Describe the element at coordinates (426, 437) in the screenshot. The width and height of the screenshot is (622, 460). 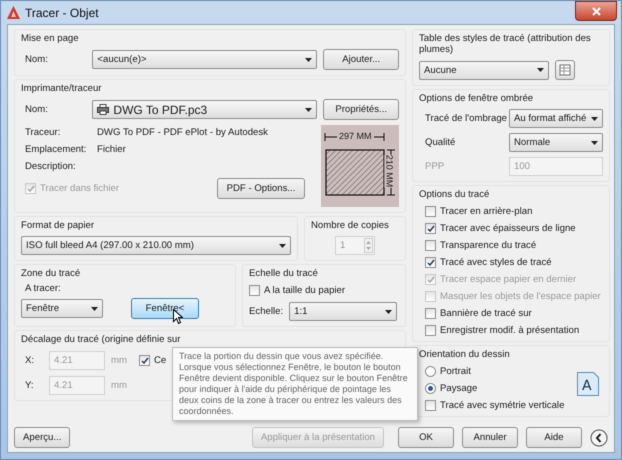
I see `dialog-button: OK` at that location.